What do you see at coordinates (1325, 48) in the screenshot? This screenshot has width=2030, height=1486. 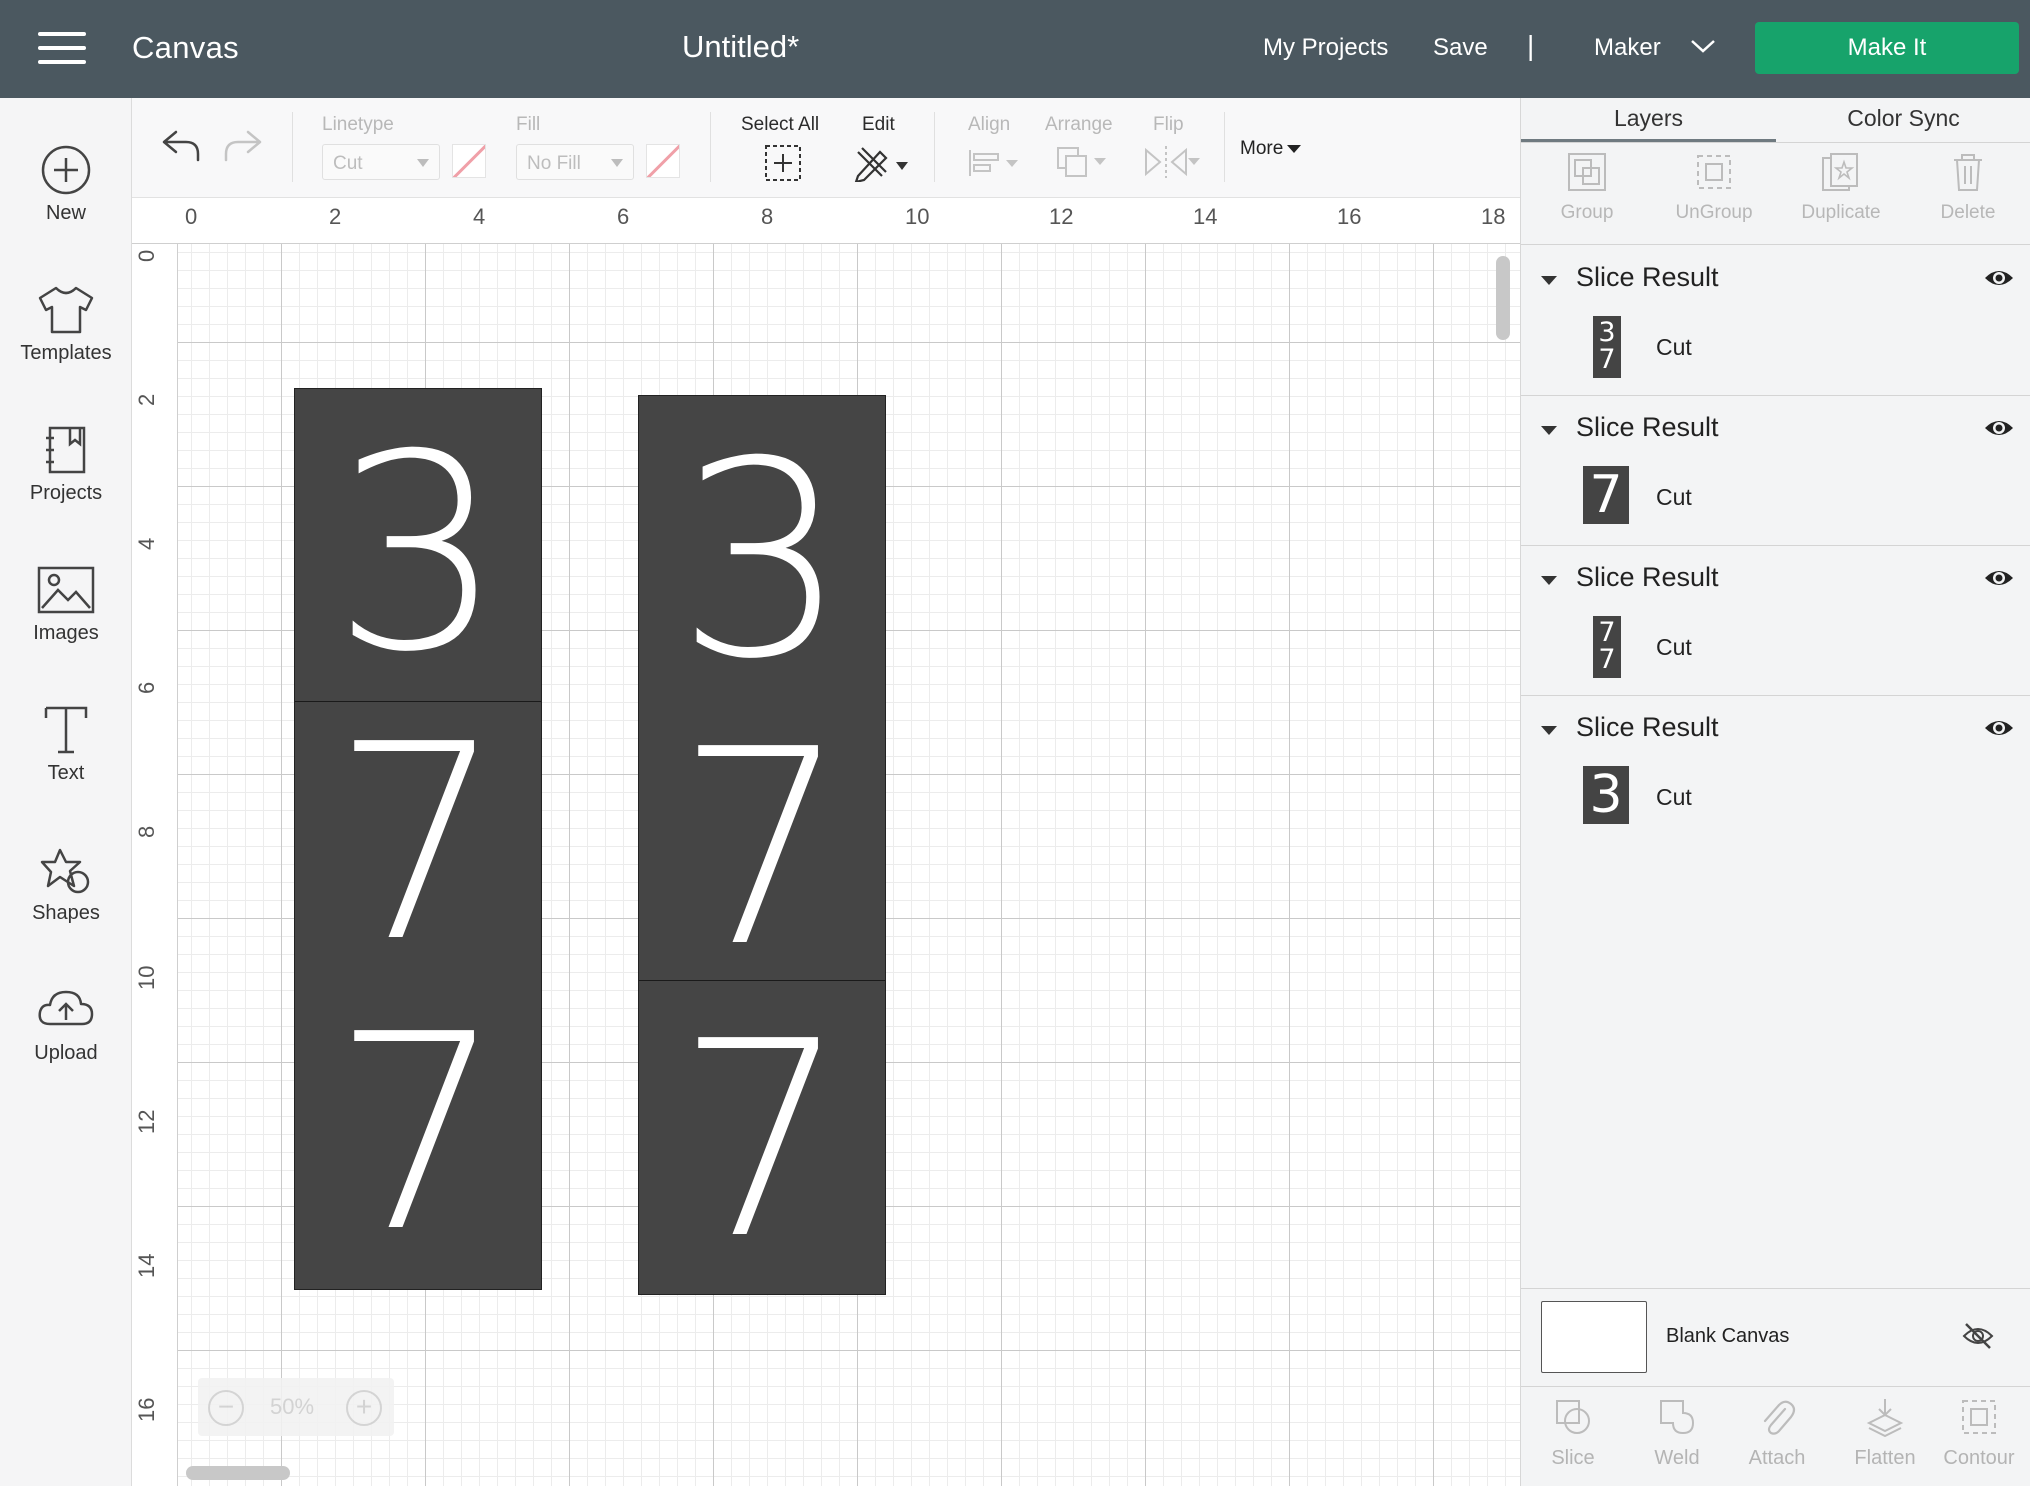 I see `my-projects-link: My Projects` at bounding box center [1325, 48].